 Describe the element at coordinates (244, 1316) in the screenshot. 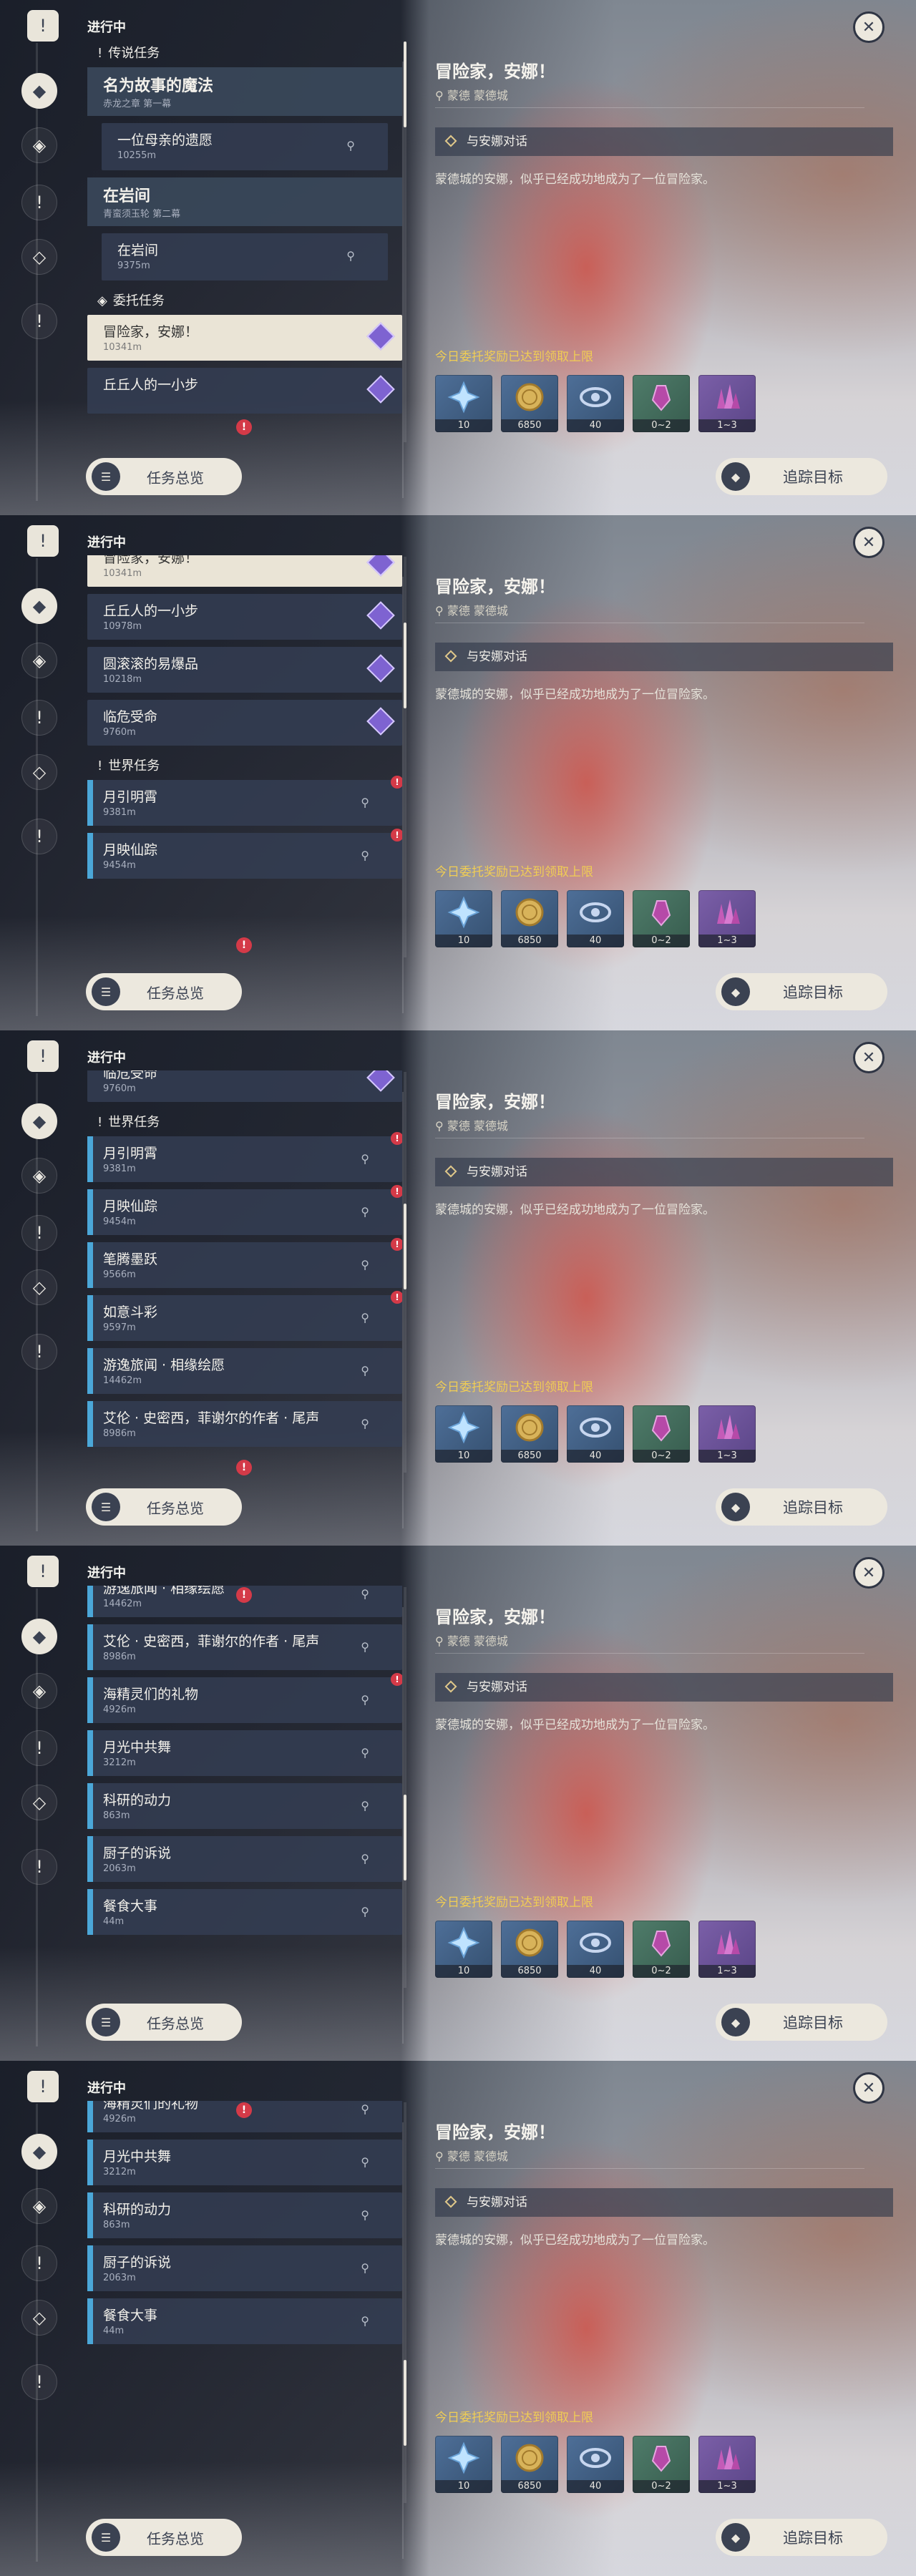

I see `quest-item: 如意斗彩 9597m ⚲!` at that location.